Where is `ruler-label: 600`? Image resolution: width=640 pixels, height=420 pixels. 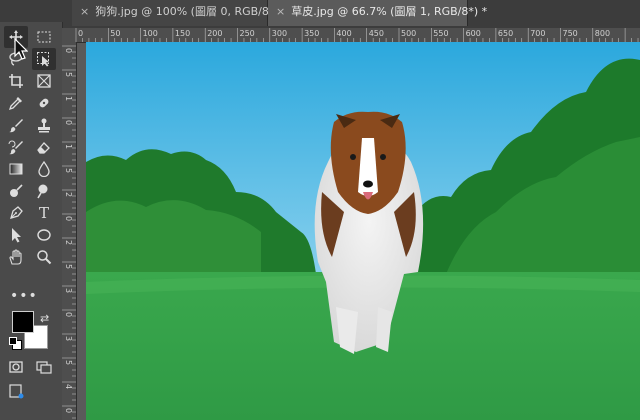 ruler-label: 600 is located at coordinates (473, 33).